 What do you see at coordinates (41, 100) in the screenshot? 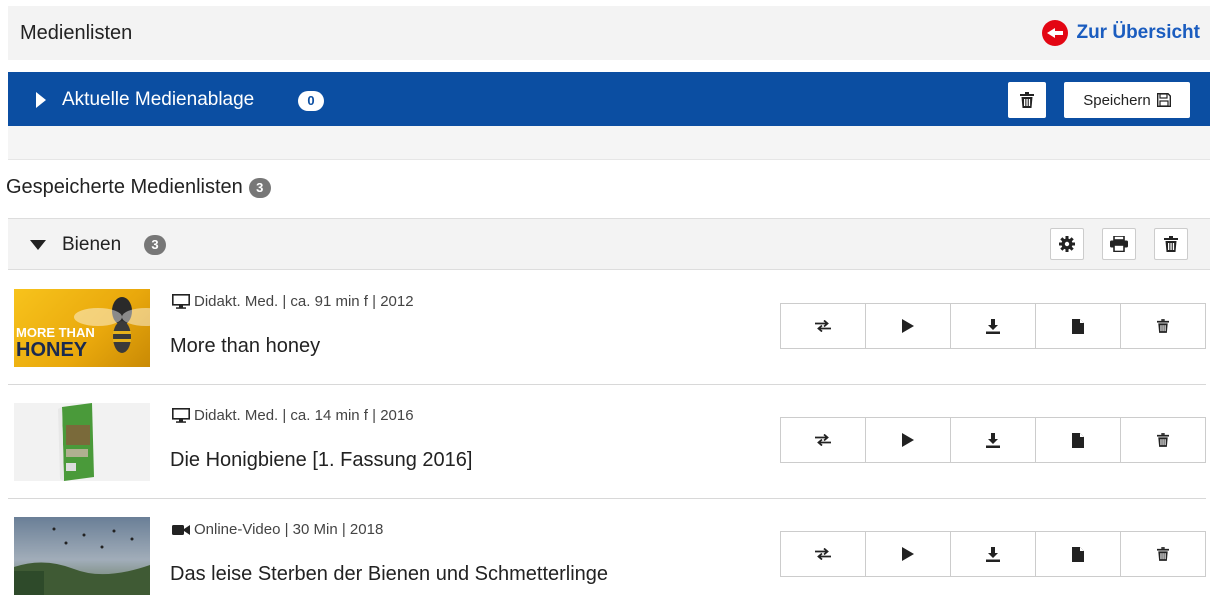
I see `caret-right-icon` at bounding box center [41, 100].